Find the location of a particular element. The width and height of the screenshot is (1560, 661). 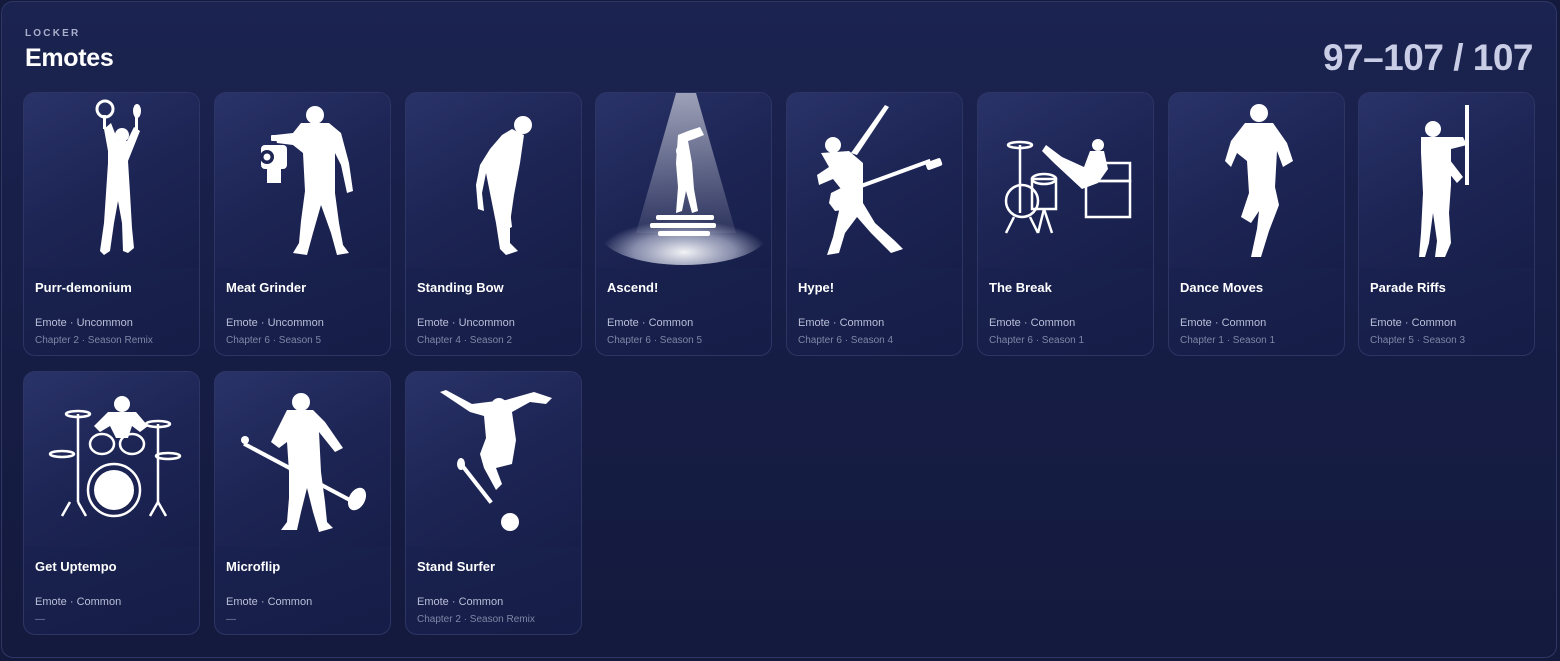

meat-grinder-icon is located at coordinates (306, 180).